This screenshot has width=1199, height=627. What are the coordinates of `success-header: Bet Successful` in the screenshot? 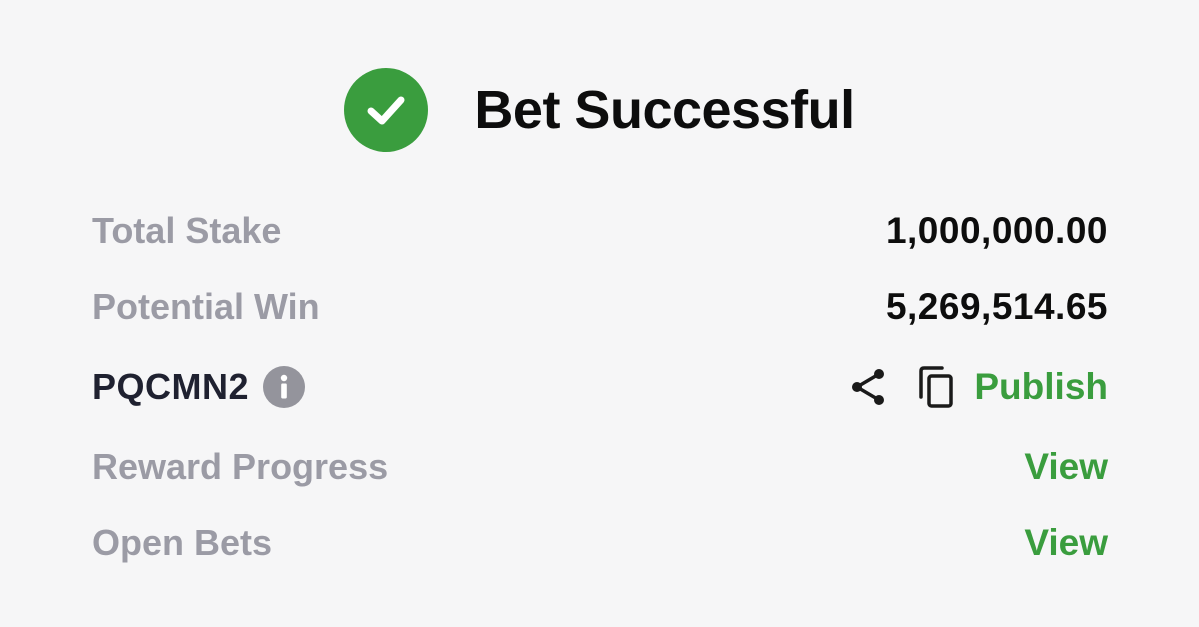 It's located at (599, 110).